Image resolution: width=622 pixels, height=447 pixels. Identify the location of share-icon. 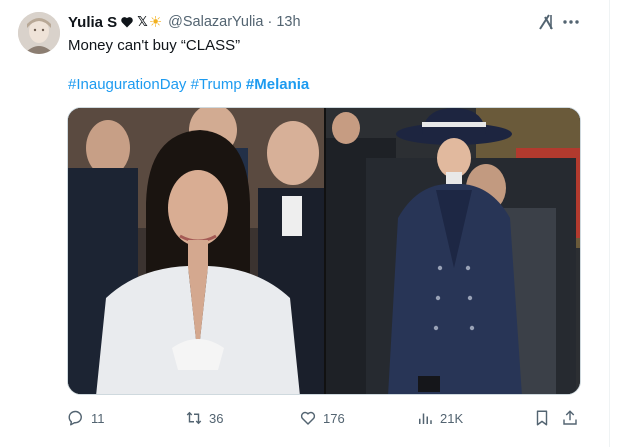
(570, 417).